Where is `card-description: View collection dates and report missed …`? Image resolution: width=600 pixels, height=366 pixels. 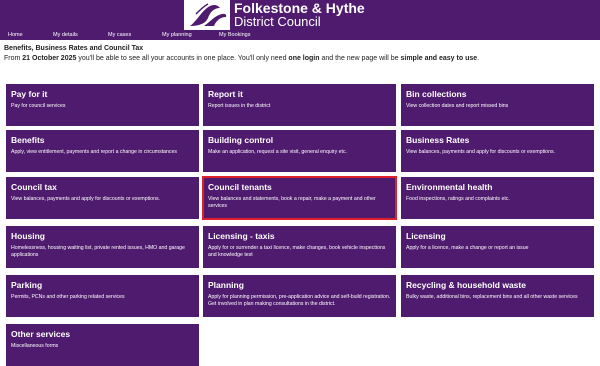
card-description: View collection dates and report missed … is located at coordinates (457, 106).